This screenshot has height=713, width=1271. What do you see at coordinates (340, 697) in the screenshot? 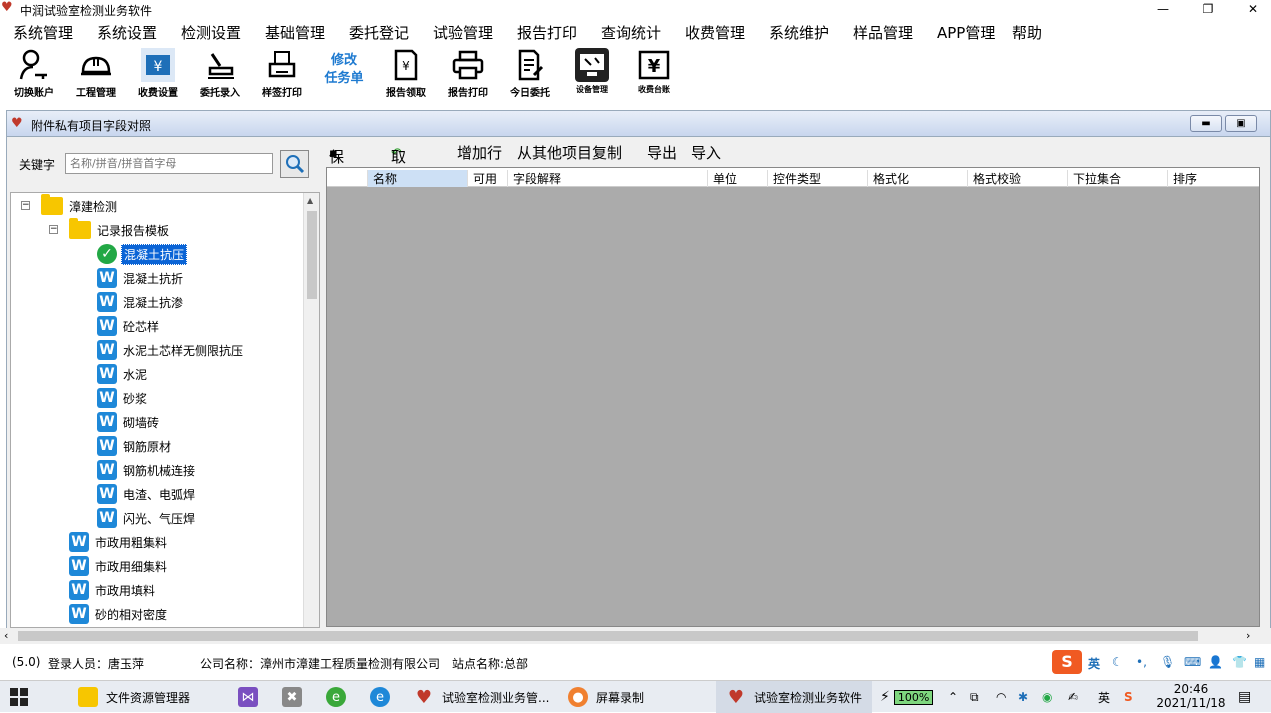
I see `taskbar-browser-green: e` at bounding box center [340, 697].